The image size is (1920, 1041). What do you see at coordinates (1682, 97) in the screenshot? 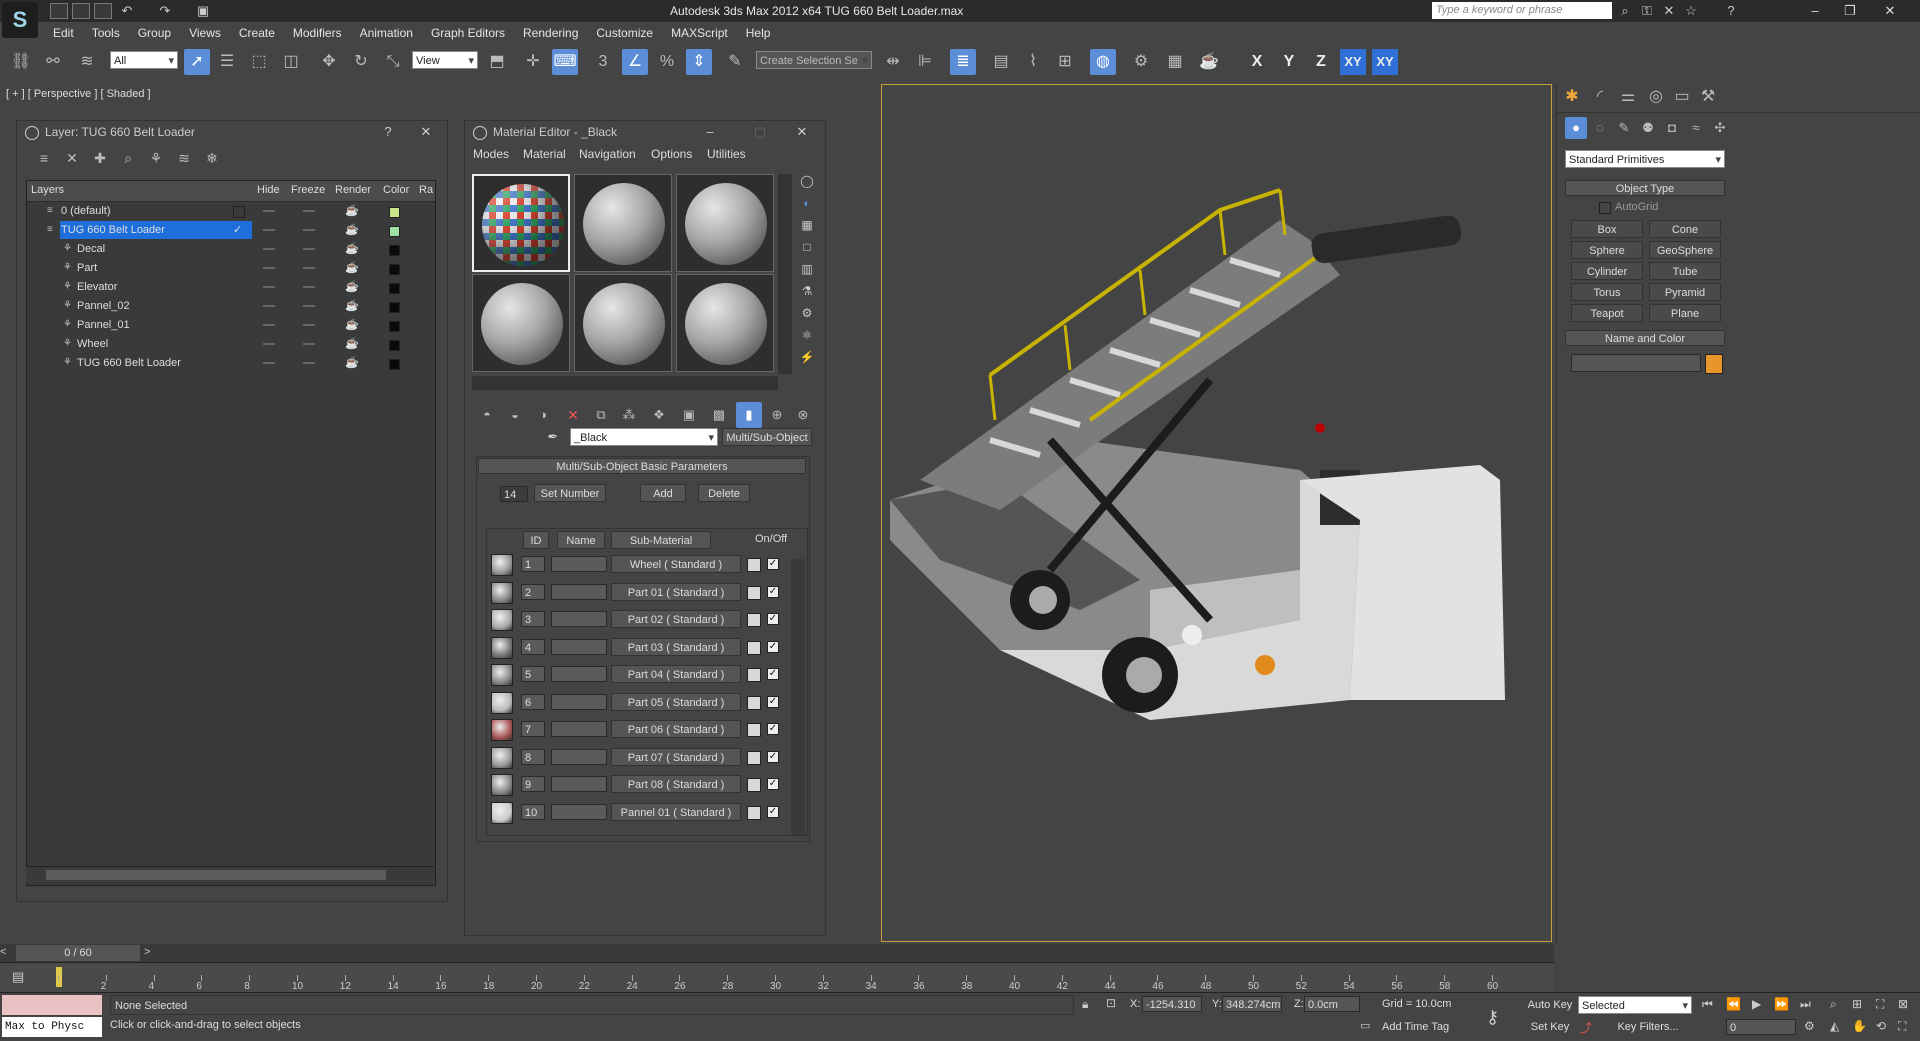
I see `display-tab-icon: ▭` at bounding box center [1682, 97].